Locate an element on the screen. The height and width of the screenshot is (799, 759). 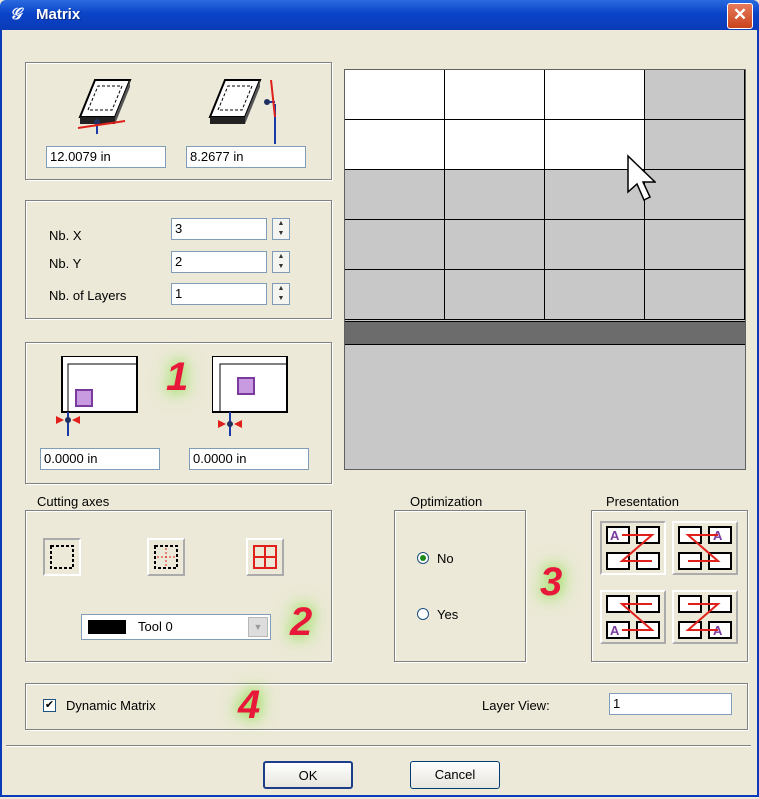
tool-color-swatch is located at coordinates (107, 627).